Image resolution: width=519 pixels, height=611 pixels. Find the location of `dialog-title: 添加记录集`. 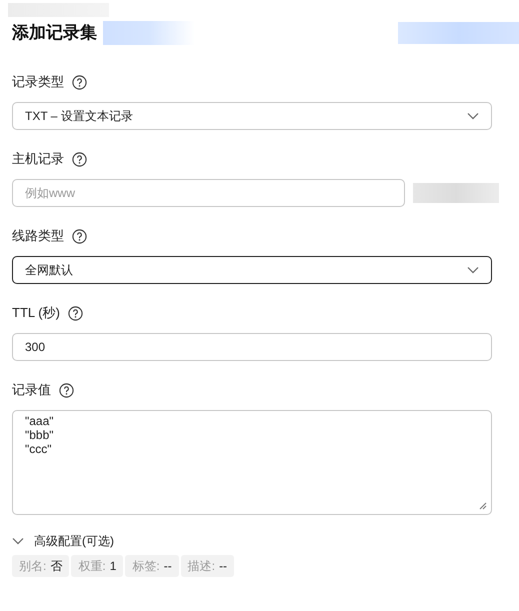

dialog-title: 添加记录集 is located at coordinates (54, 33).